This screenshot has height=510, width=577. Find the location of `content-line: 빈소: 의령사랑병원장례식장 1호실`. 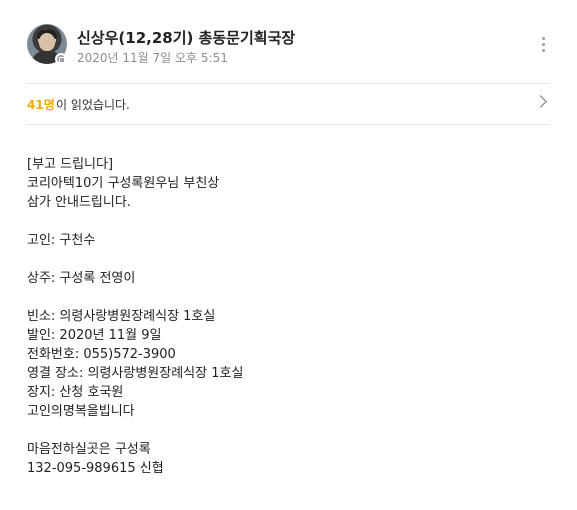

content-line: 빈소: 의령사랑병원장례식장 1호실 is located at coordinates (121, 316).